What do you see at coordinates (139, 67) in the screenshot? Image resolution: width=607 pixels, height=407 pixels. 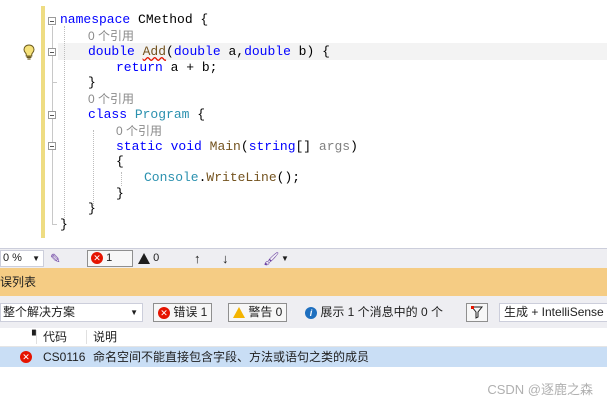 I see `code-token: return` at bounding box center [139, 67].